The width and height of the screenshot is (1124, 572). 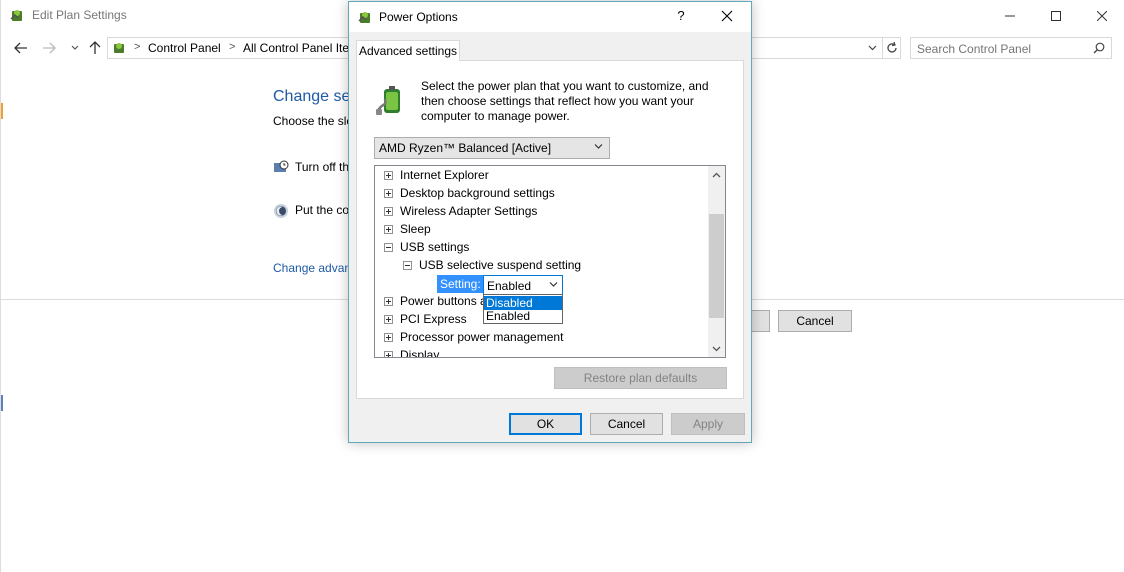 I want to click on restore-plan-defaults-button: Restore plan defaults, so click(x=640, y=378).